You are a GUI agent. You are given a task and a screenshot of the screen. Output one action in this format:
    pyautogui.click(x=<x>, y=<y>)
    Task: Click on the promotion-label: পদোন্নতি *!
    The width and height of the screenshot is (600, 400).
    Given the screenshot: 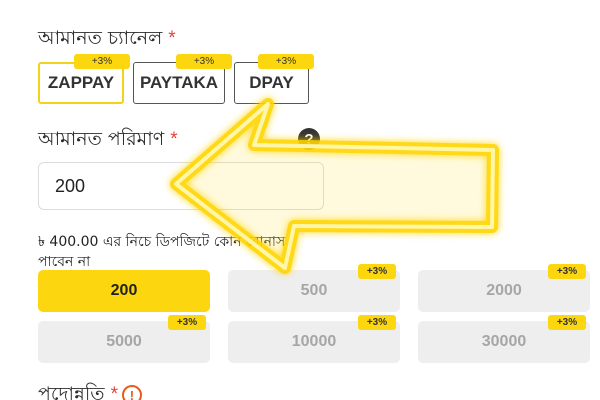 What is the action you would take?
    pyautogui.click(x=90, y=390)
    